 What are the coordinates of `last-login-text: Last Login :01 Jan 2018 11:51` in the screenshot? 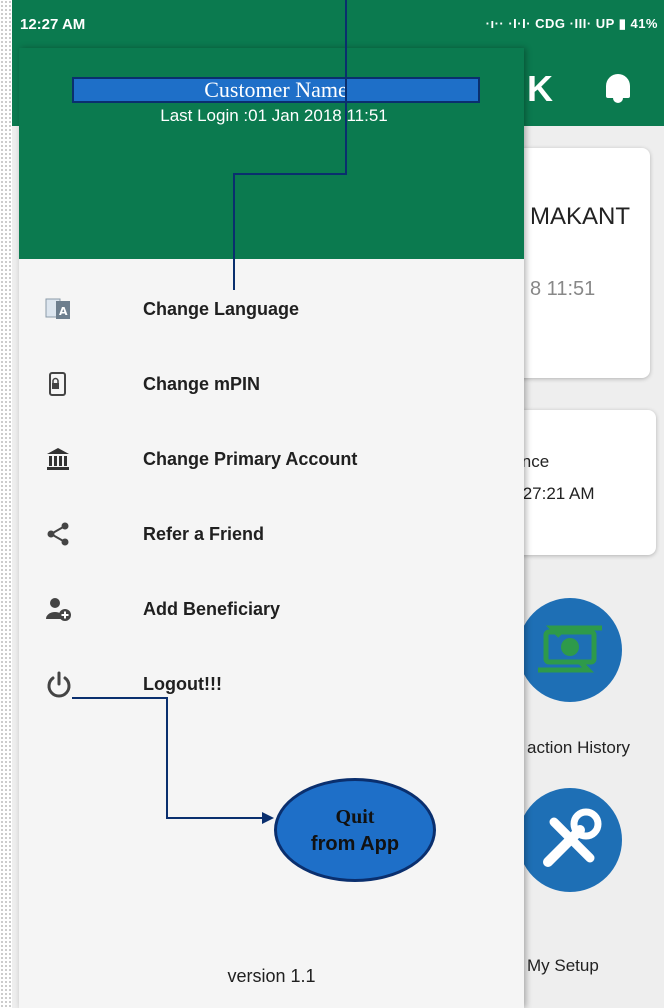 It's located at (274, 115).